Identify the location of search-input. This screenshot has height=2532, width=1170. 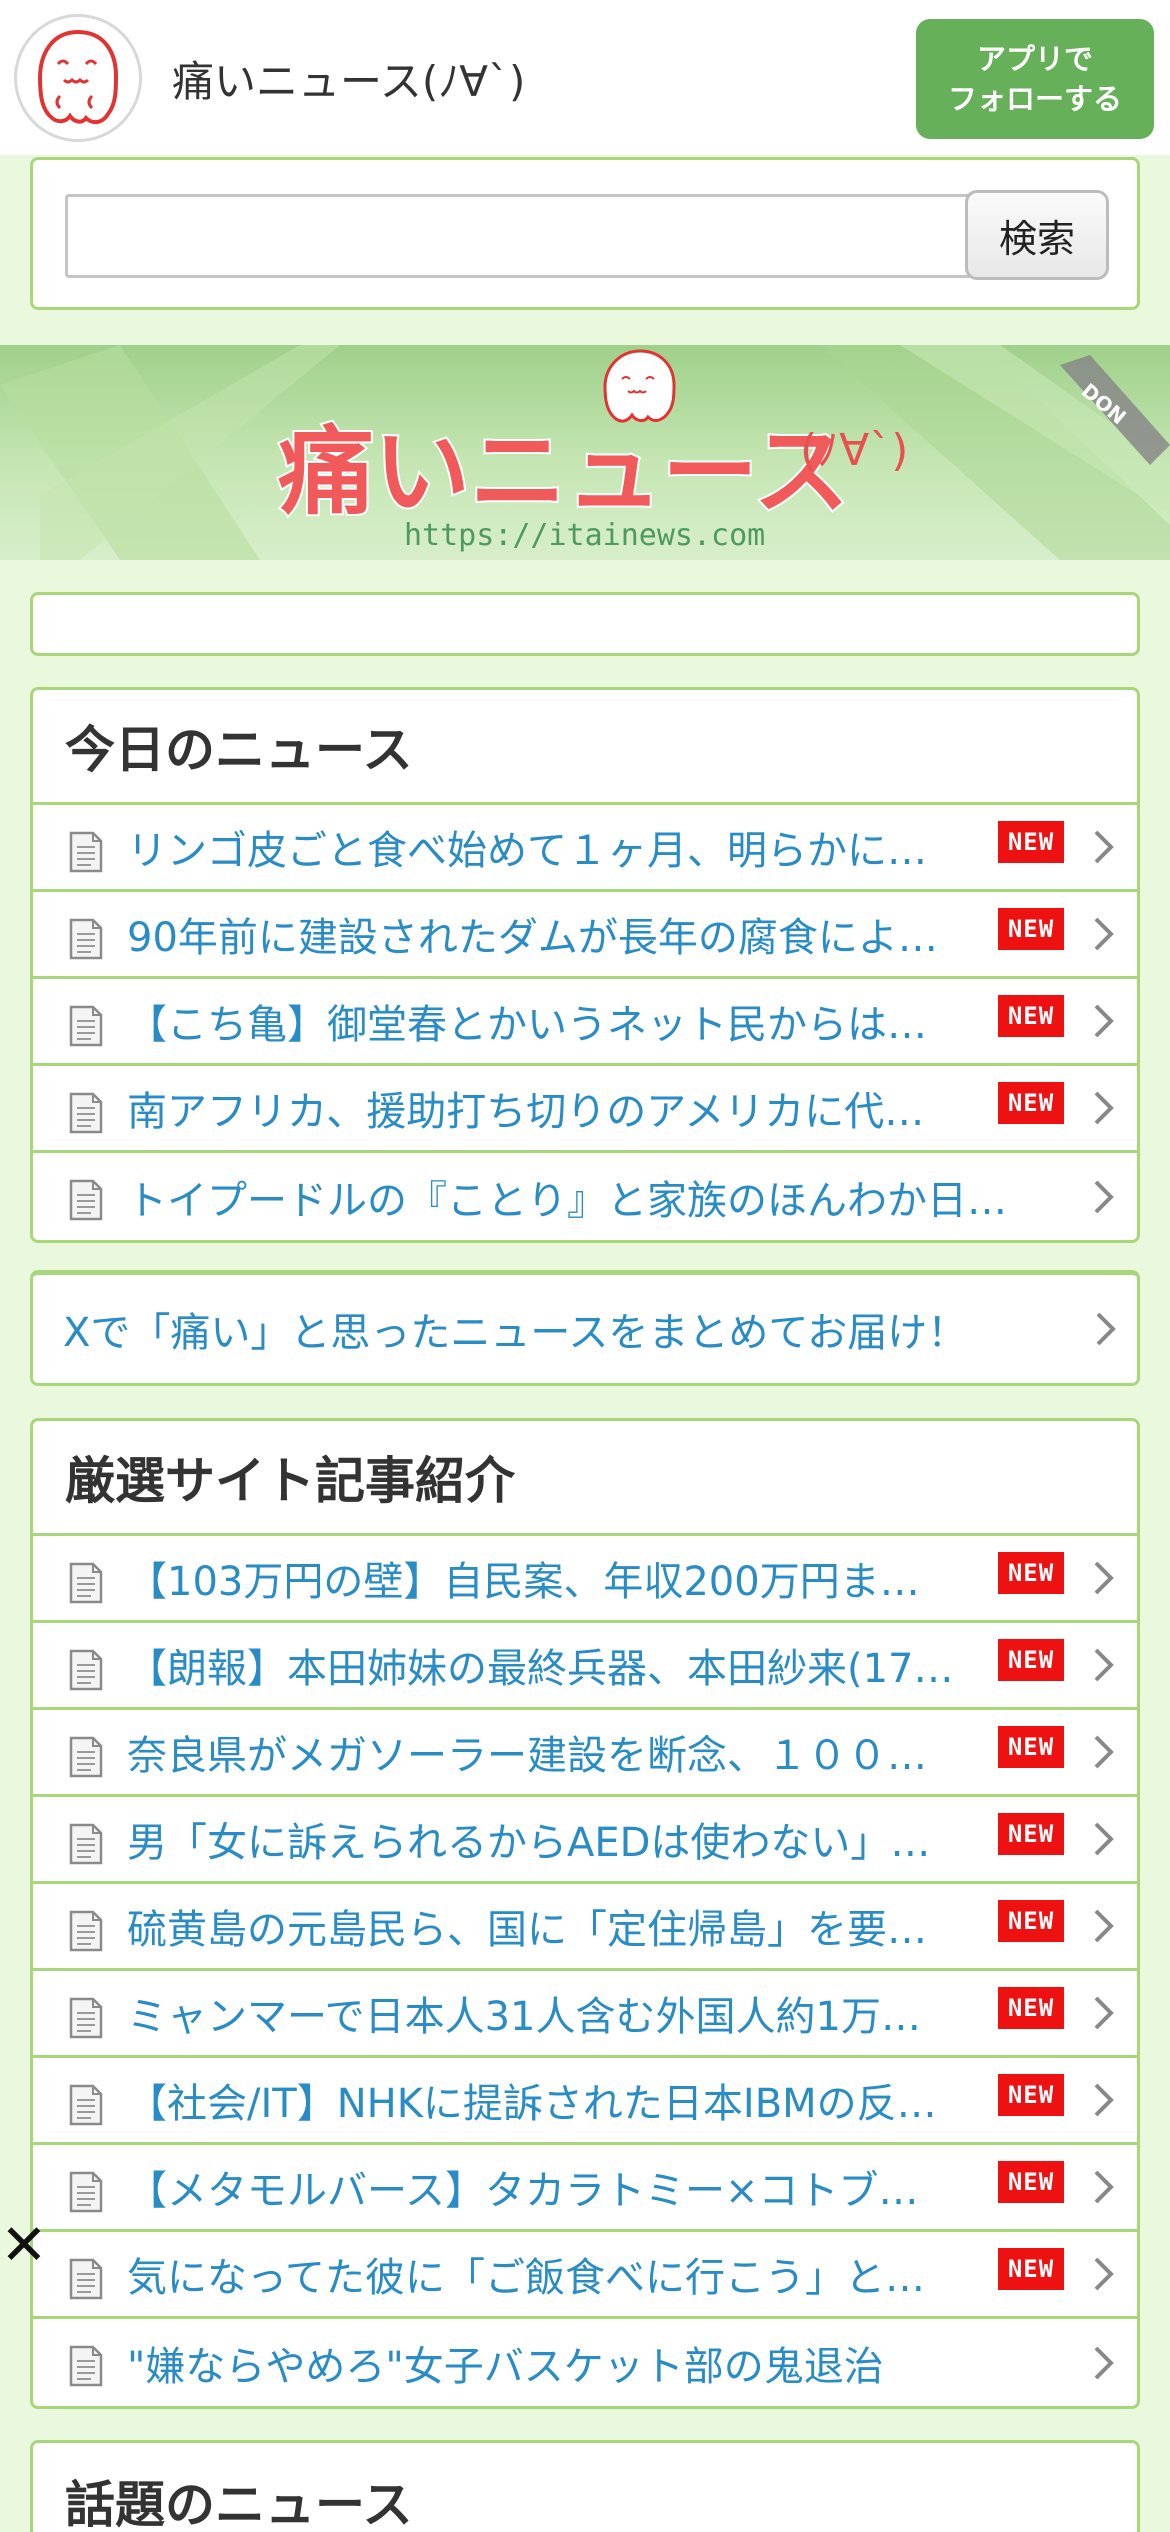
(520, 236).